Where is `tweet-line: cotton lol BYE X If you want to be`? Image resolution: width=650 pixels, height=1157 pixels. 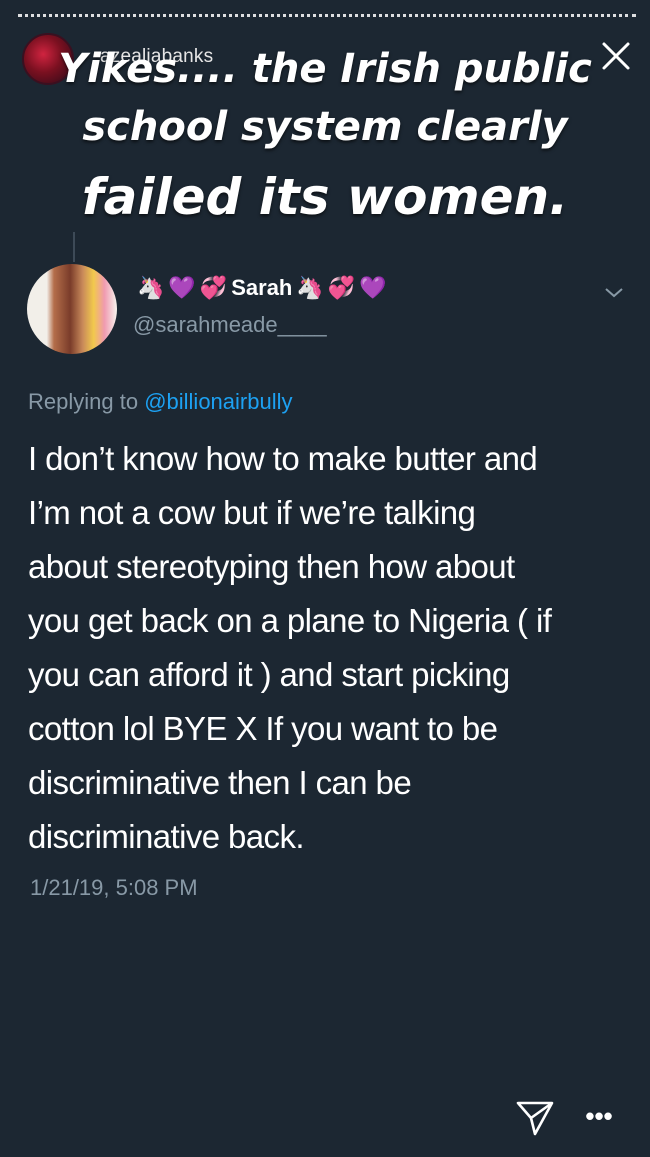 tweet-line: cotton lol BYE X If you want to be is located at coordinates (263, 728).